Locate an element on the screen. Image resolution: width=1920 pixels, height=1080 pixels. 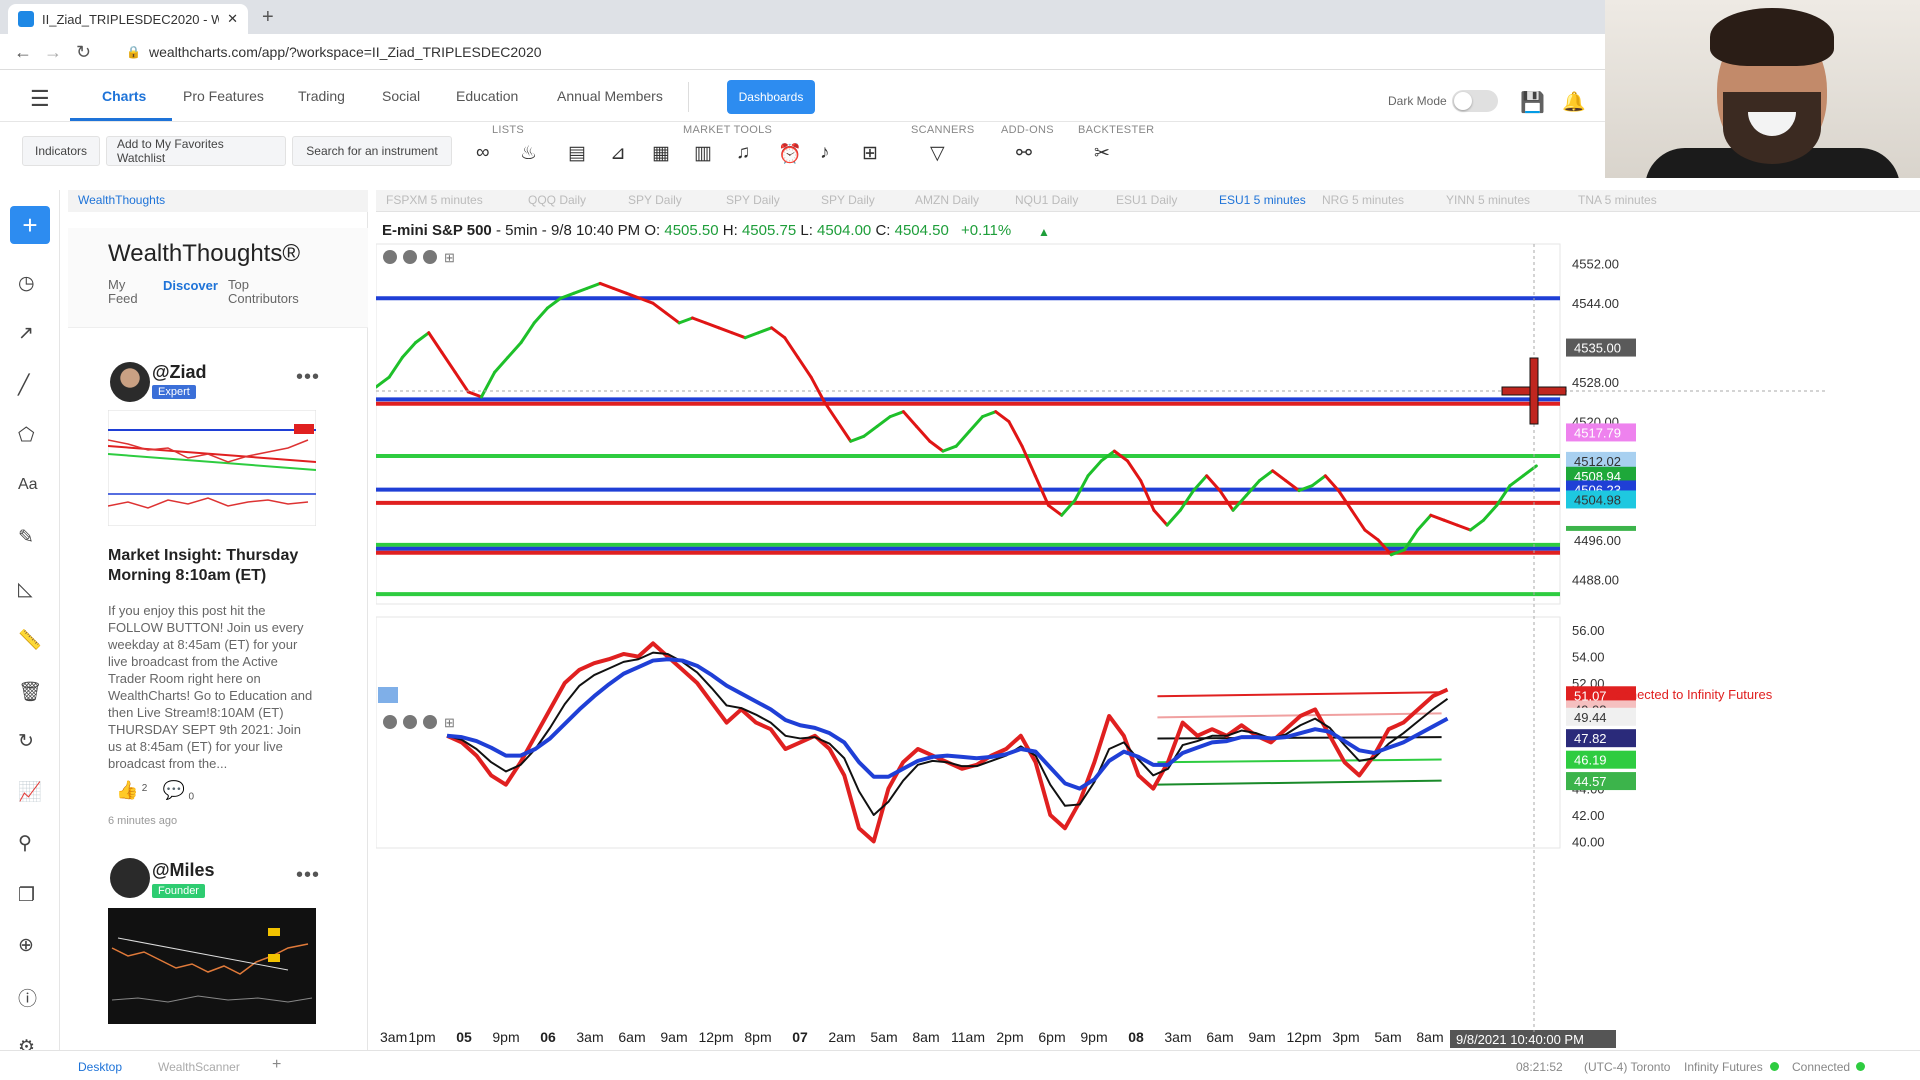
feed-tab-my-feed: My Feed is located at coordinates (128, 292).